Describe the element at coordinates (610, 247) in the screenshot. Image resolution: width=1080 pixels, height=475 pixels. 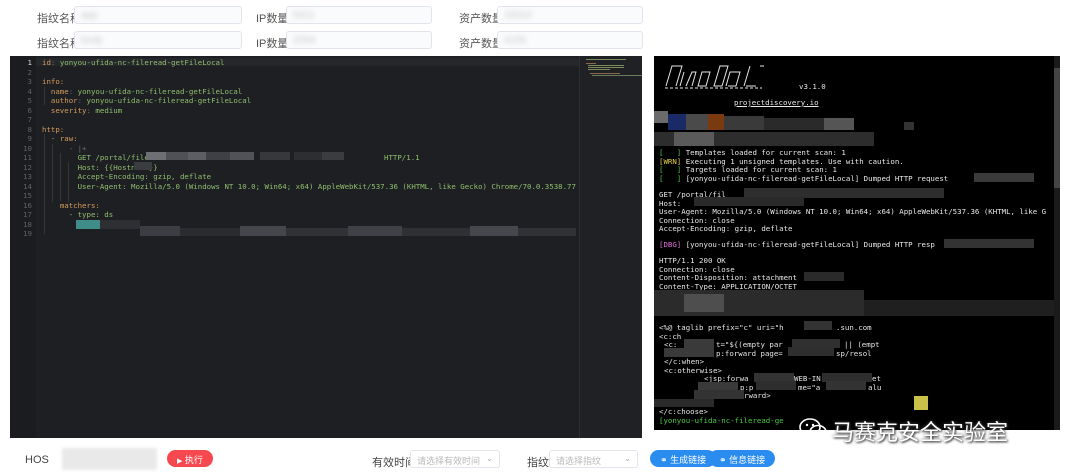
I see `editor-minimap` at that location.